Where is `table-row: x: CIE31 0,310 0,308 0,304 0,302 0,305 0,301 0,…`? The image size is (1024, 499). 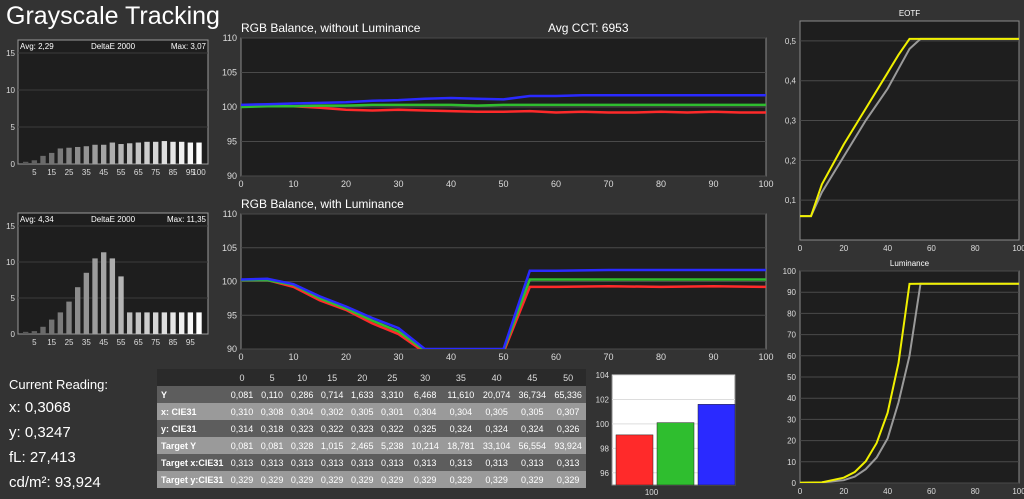 table-row: x: CIE31 0,310 0,308 0,304 0,302 0,305 0,301 0,… is located at coordinates (371, 411).